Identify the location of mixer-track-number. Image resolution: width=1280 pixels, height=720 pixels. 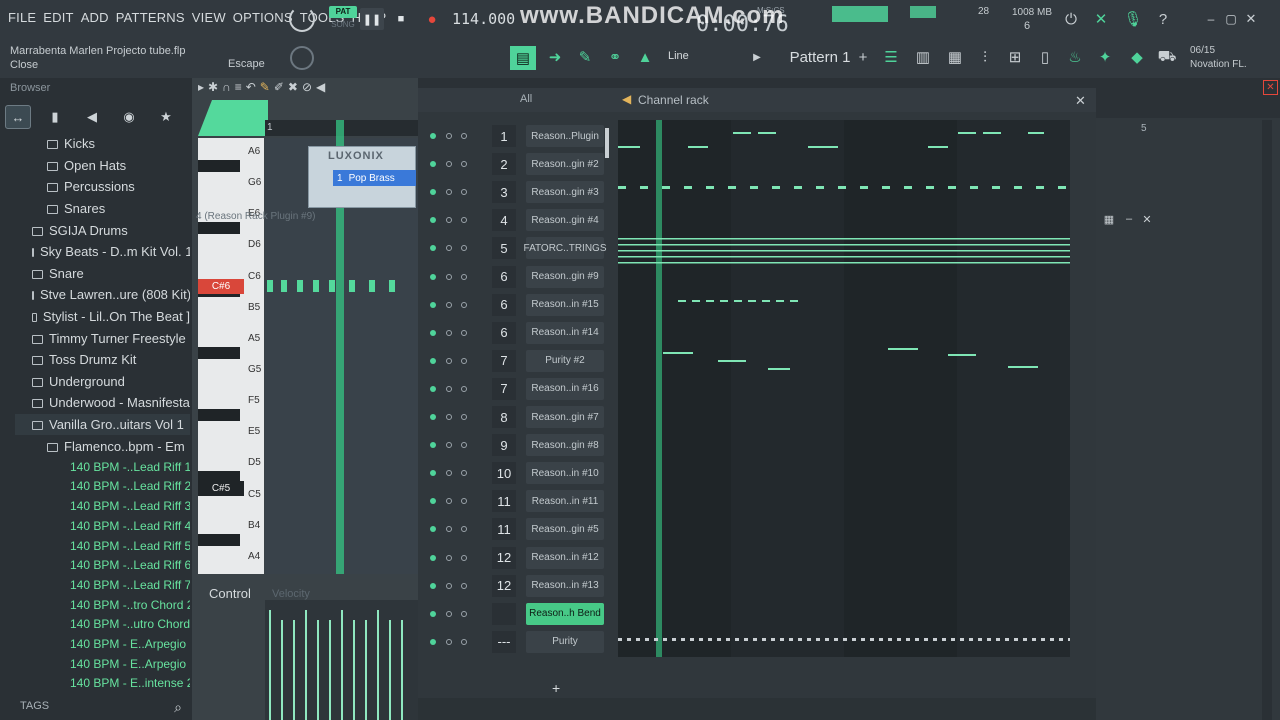
(504, 613).